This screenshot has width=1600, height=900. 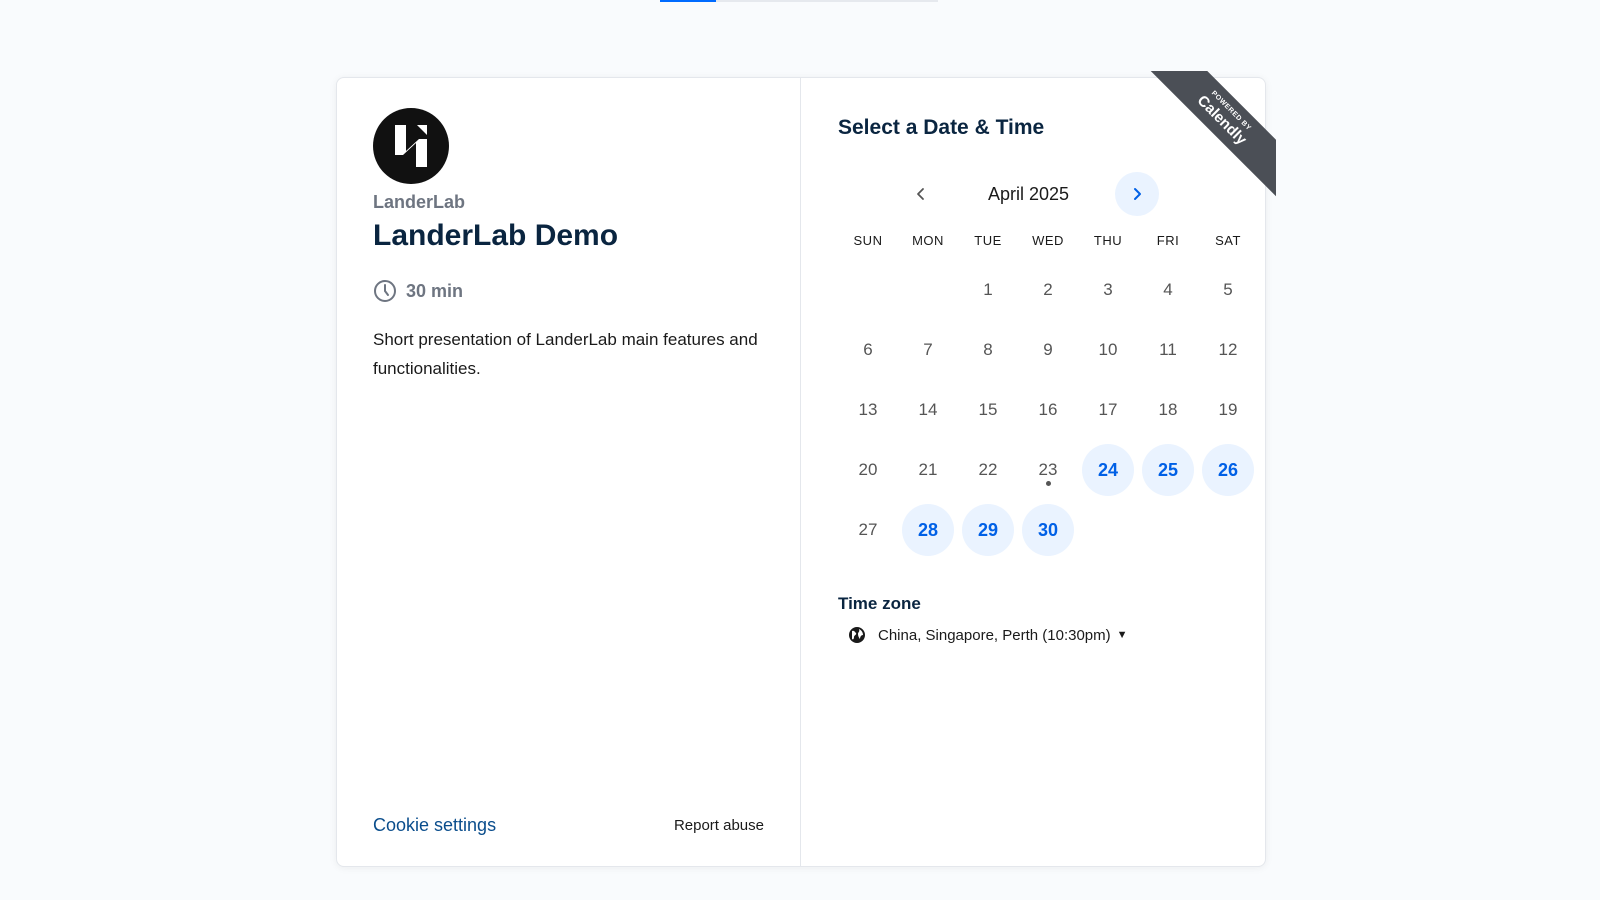 I want to click on timezone-select: China, Singapore, Perth (10:30pm) ▼, so click(x=1041, y=635).